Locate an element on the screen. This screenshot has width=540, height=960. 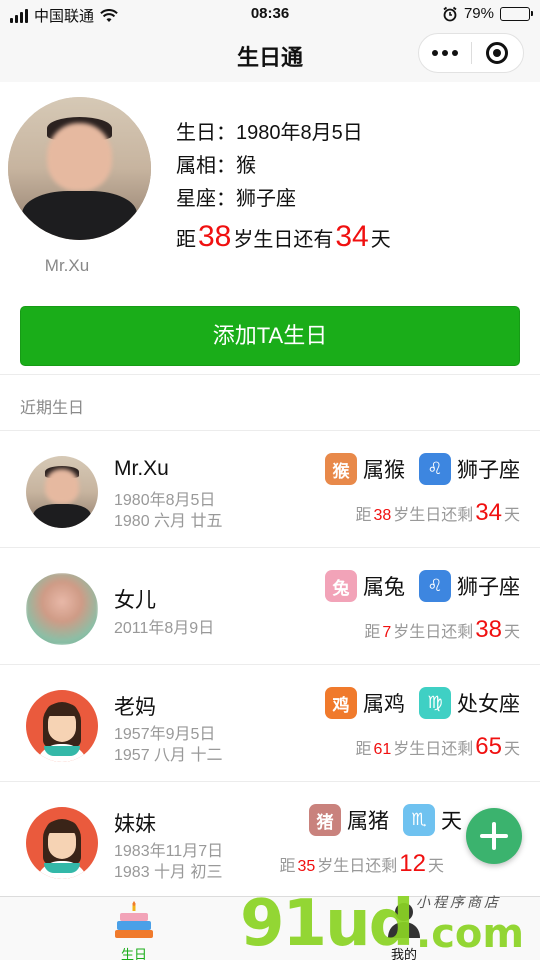
floating-add-button is located at coordinates (494, 836).